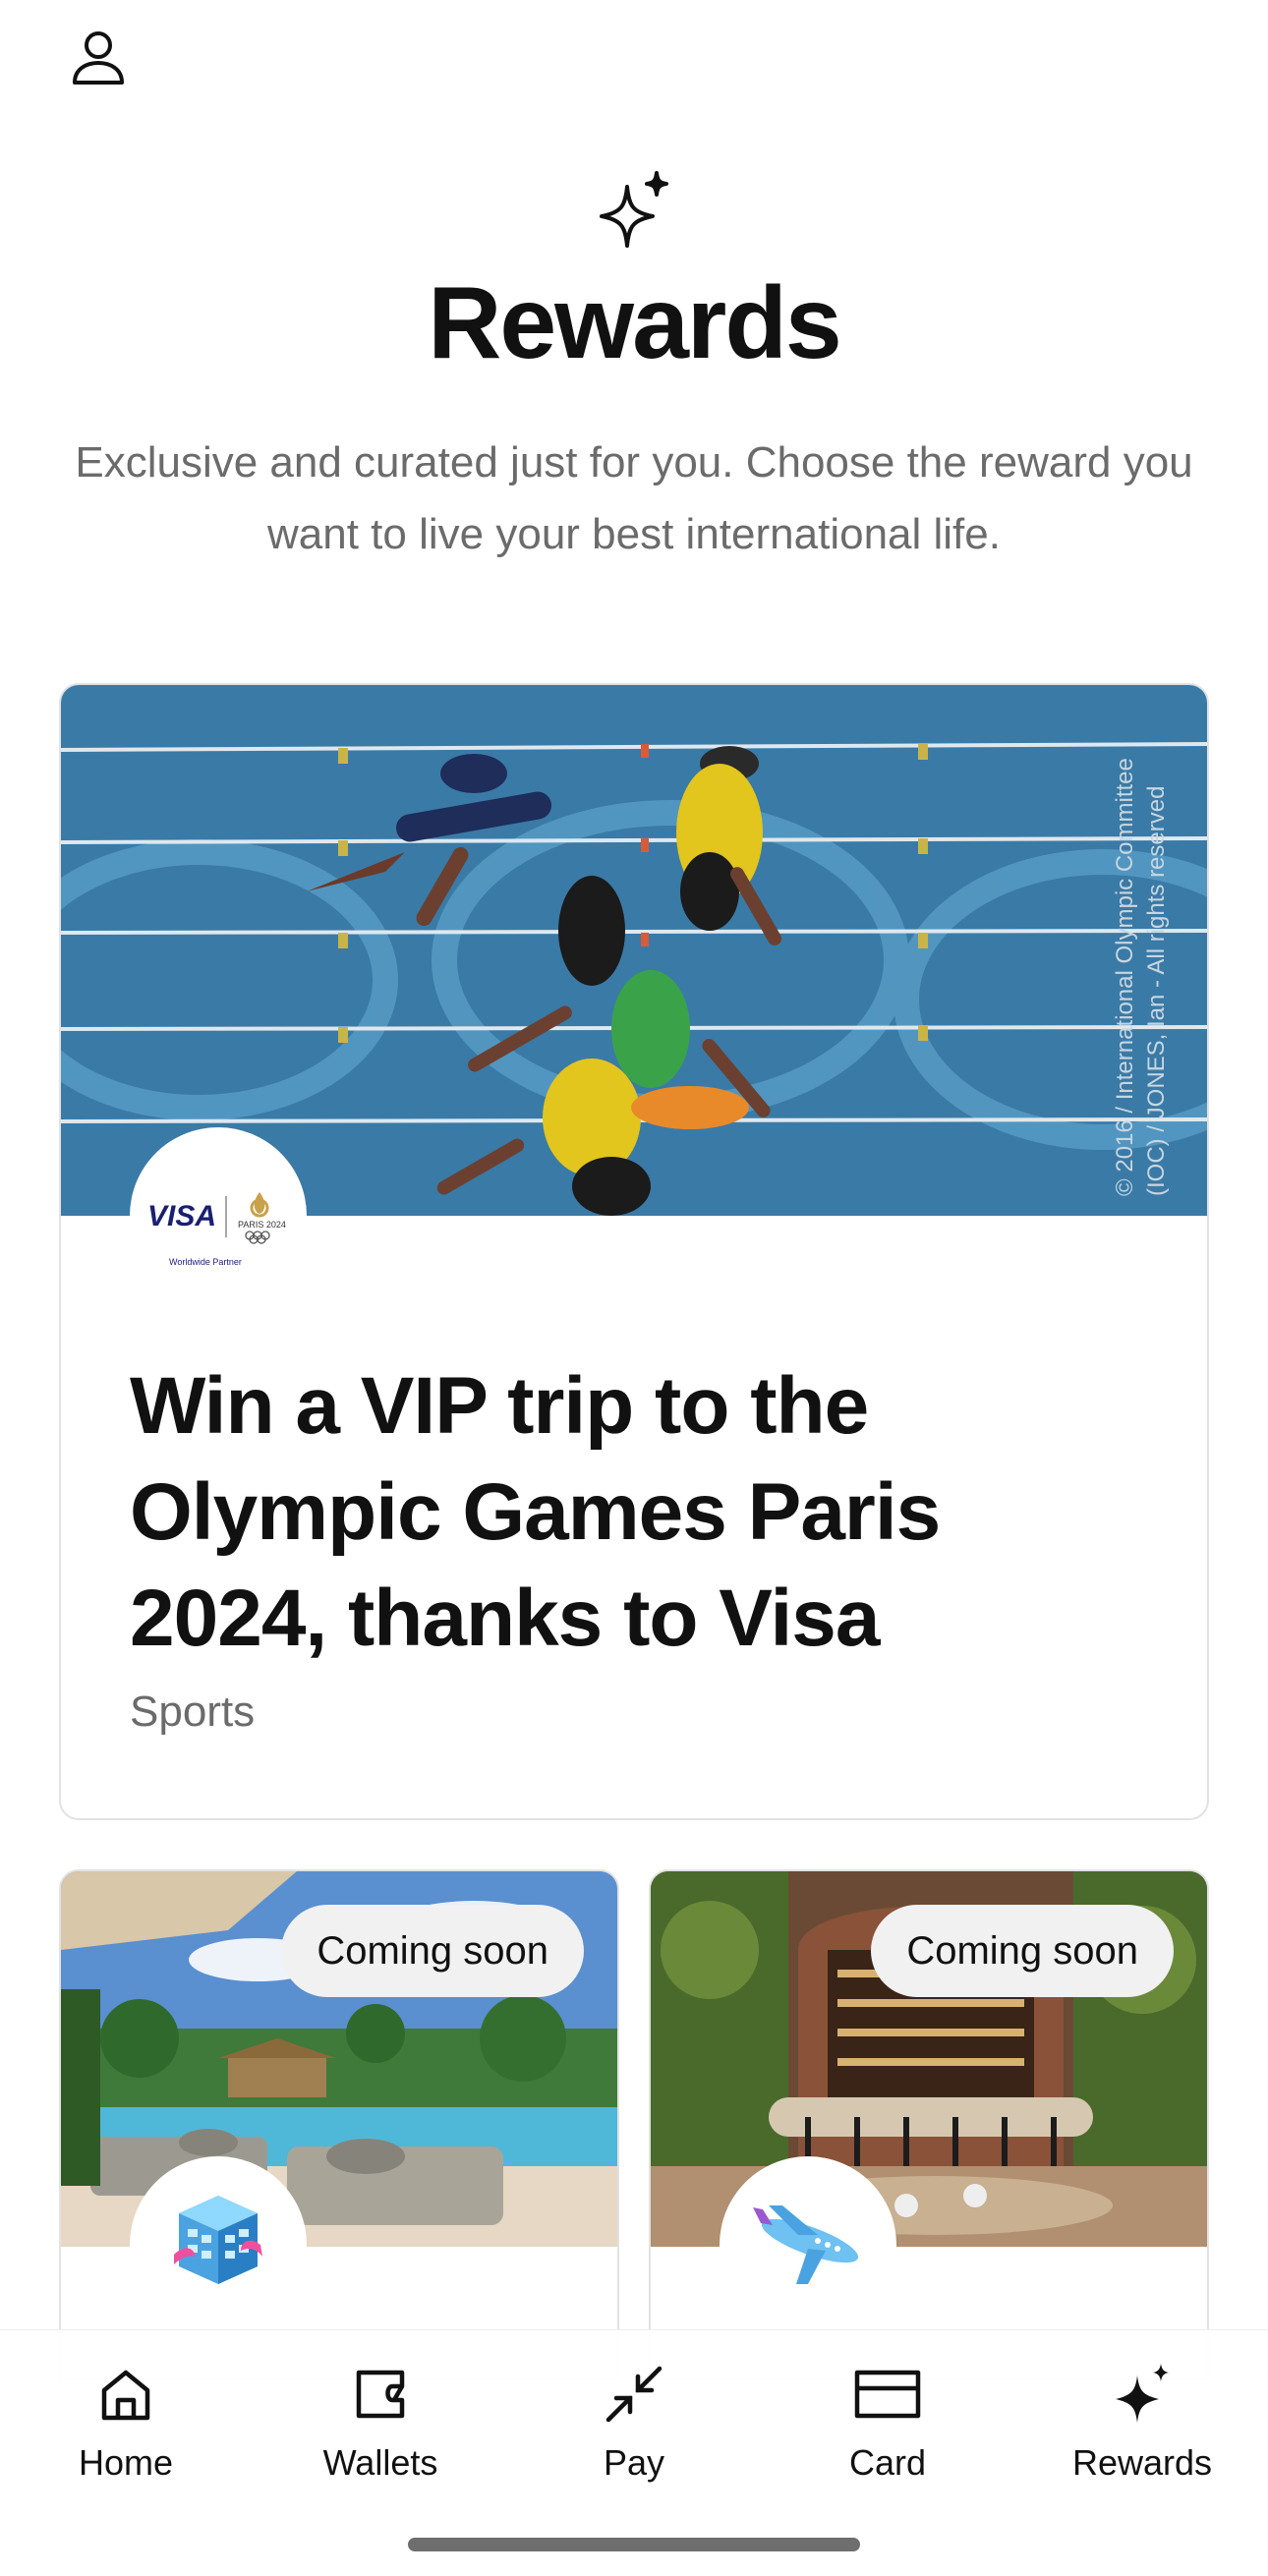 The width and height of the screenshot is (1268, 2576). What do you see at coordinates (205, 1262) in the screenshot?
I see `worldwide-partner-text: Worldwide Partner` at bounding box center [205, 1262].